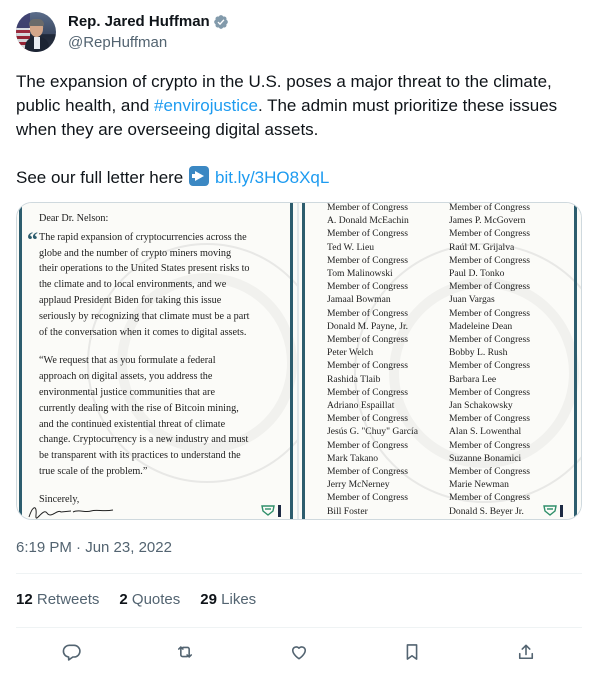  What do you see at coordinates (486, 511) in the screenshot?
I see `signatory-name: Donald S. Beyer Jr.` at bounding box center [486, 511].